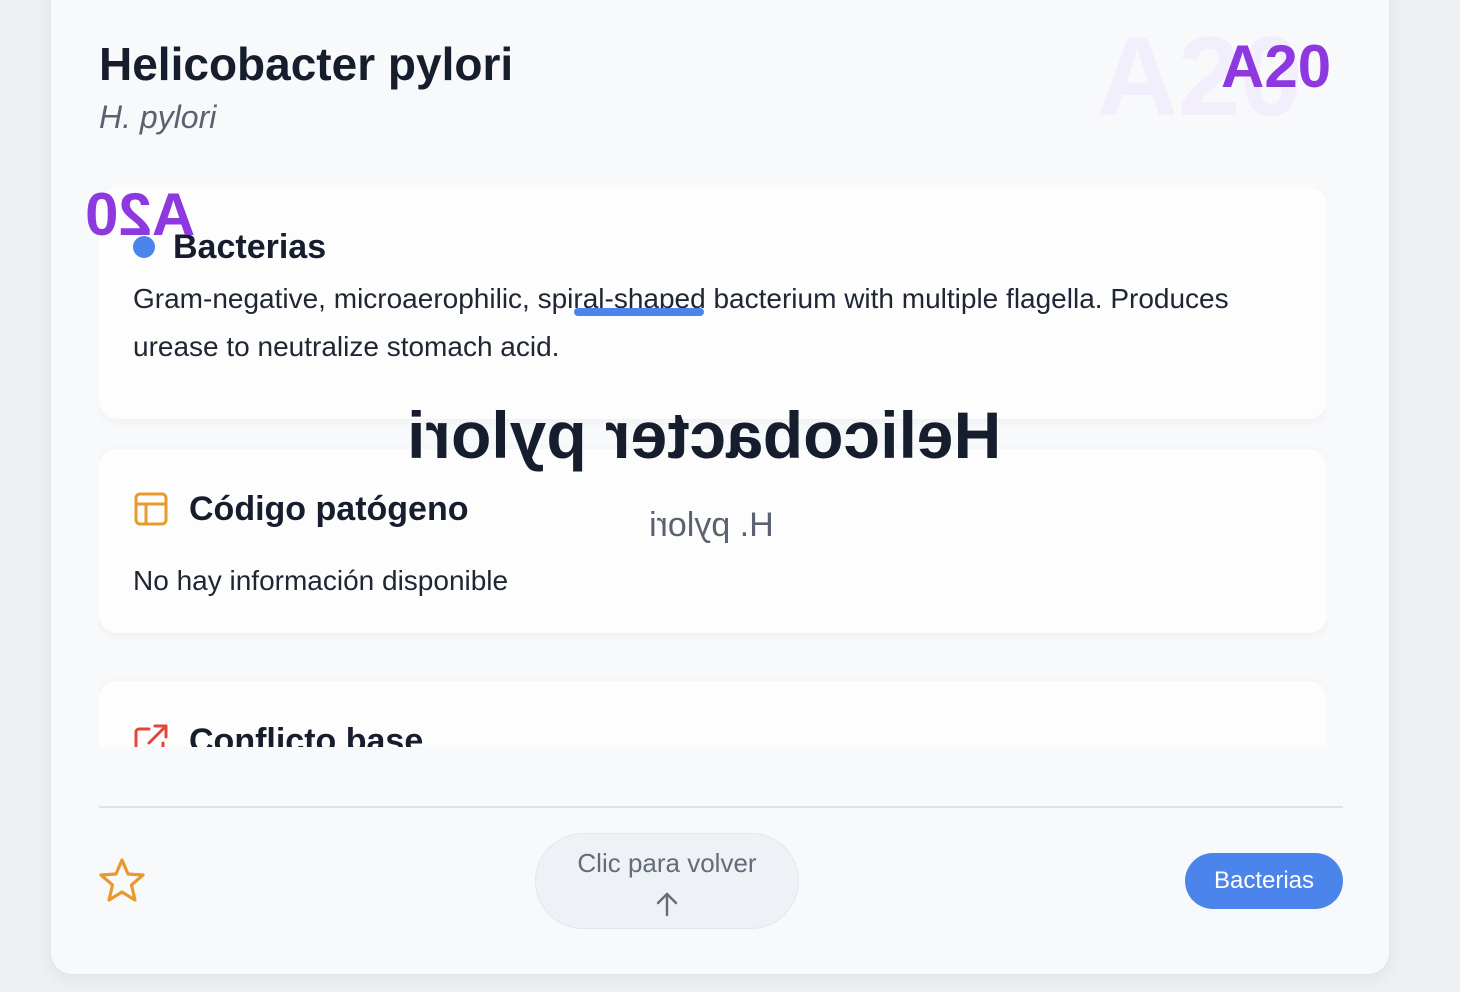 The height and width of the screenshot is (992, 1460). What do you see at coordinates (1264, 881) in the screenshot?
I see `category-badge: Bacterias` at bounding box center [1264, 881].